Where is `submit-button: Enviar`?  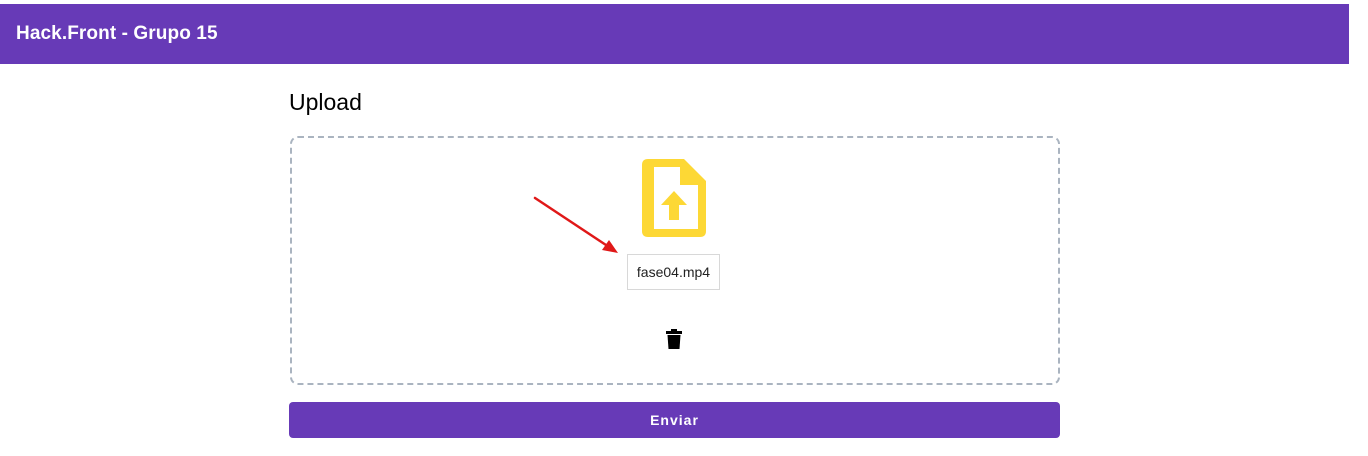
submit-button: Enviar is located at coordinates (674, 420).